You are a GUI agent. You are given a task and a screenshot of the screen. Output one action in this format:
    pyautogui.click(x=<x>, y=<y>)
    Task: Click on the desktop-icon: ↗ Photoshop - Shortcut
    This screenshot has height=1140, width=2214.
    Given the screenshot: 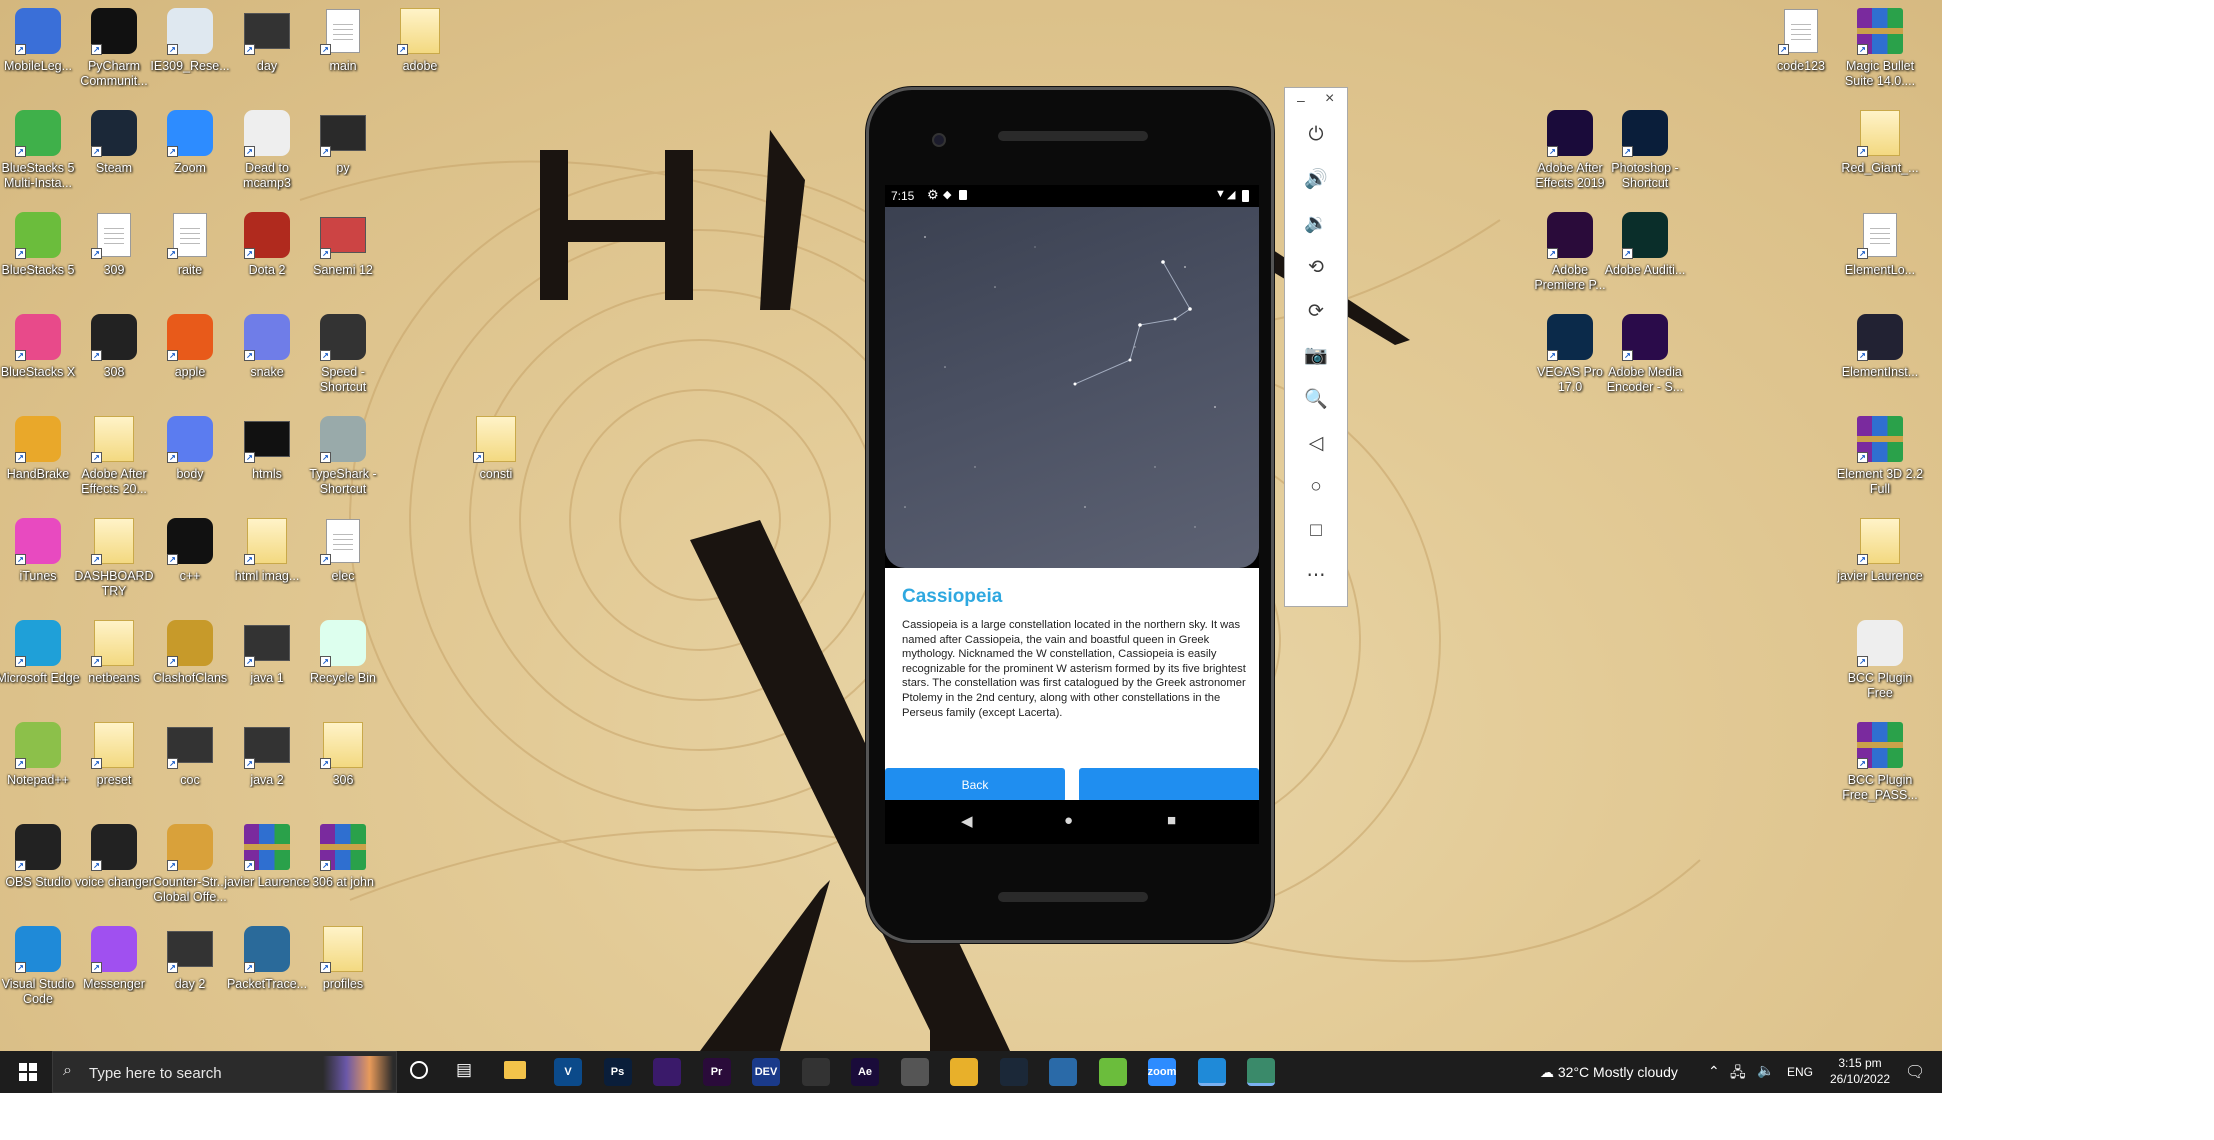 What is the action you would take?
    pyautogui.click(x=1645, y=158)
    